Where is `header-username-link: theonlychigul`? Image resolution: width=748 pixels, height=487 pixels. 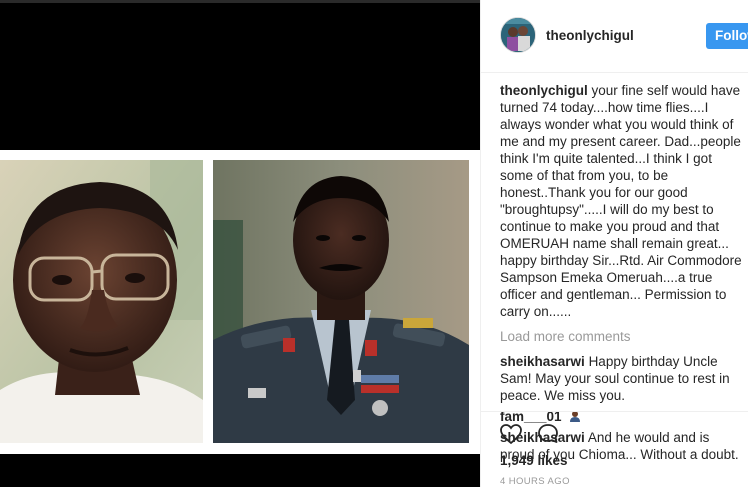 header-username-link: theonlychigul is located at coordinates (590, 35).